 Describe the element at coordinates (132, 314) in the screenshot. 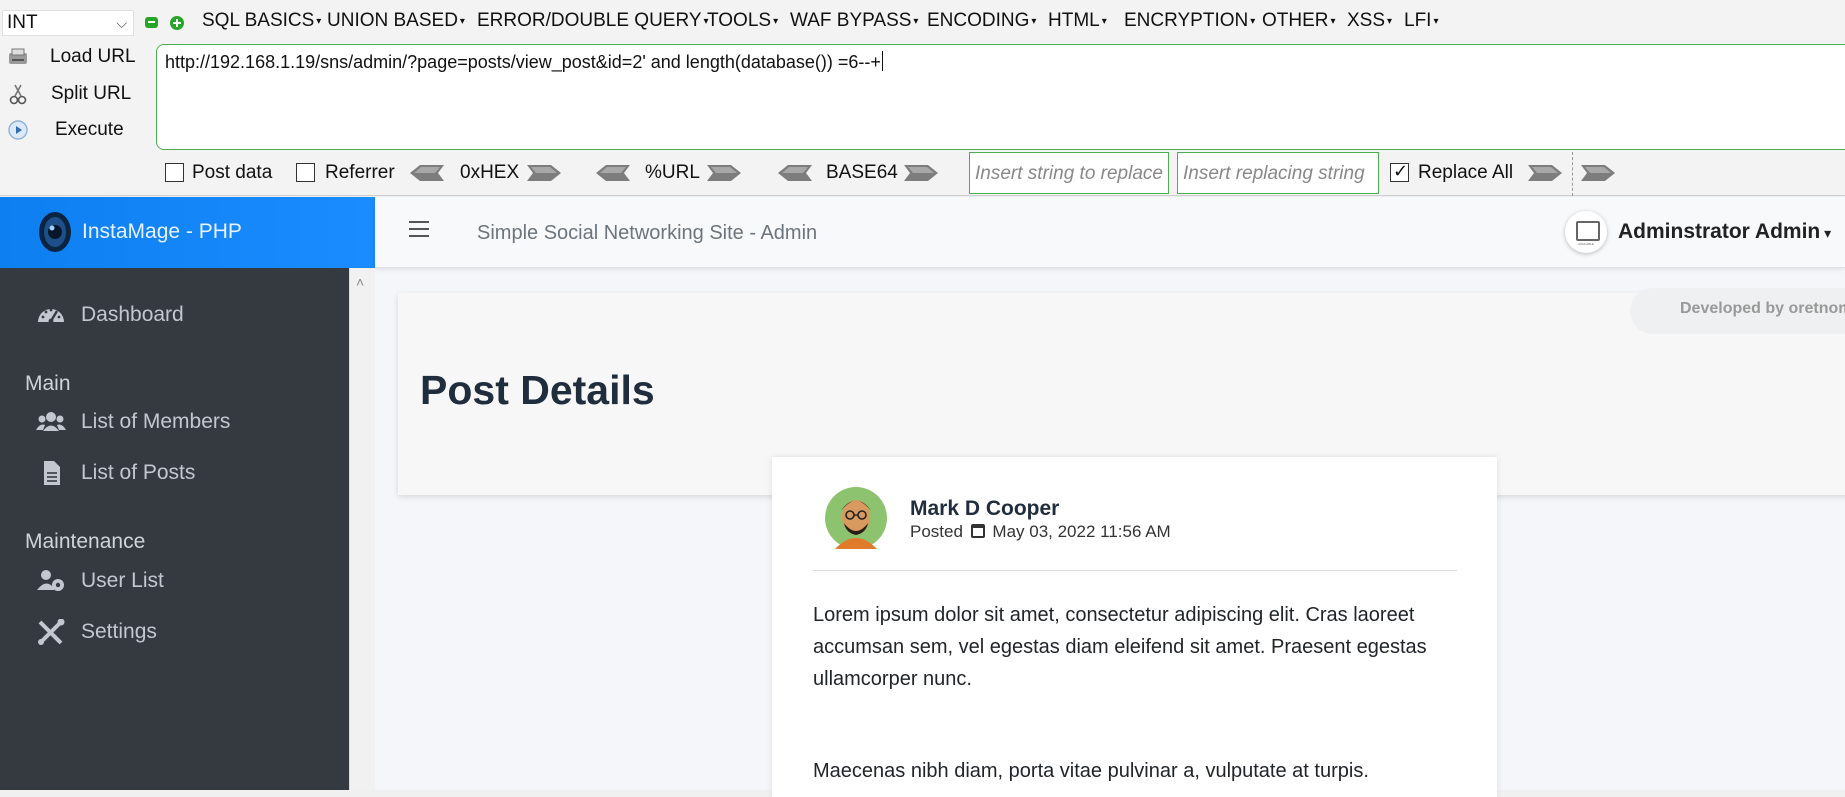

I see `sidebar-item-label: Dashboard` at that location.